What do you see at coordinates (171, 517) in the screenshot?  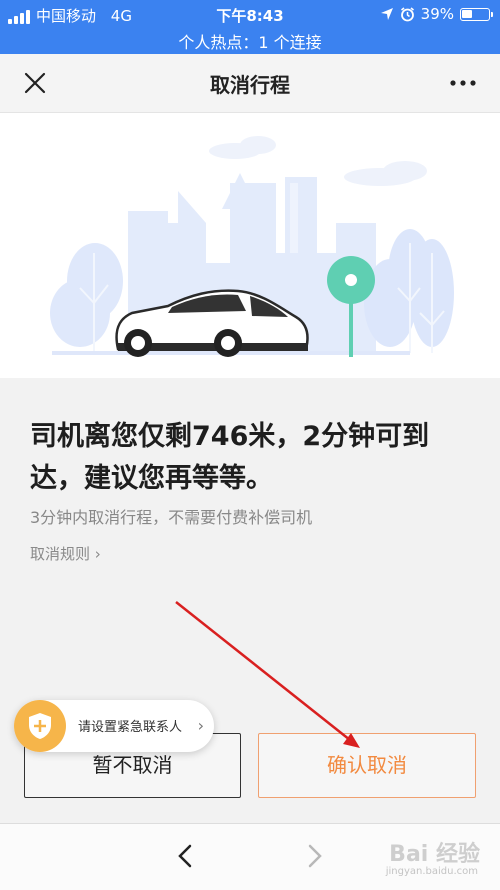 I see `cancel-policy-note: 3分钟内取消行程，不需要付费补偿司机` at bounding box center [171, 517].